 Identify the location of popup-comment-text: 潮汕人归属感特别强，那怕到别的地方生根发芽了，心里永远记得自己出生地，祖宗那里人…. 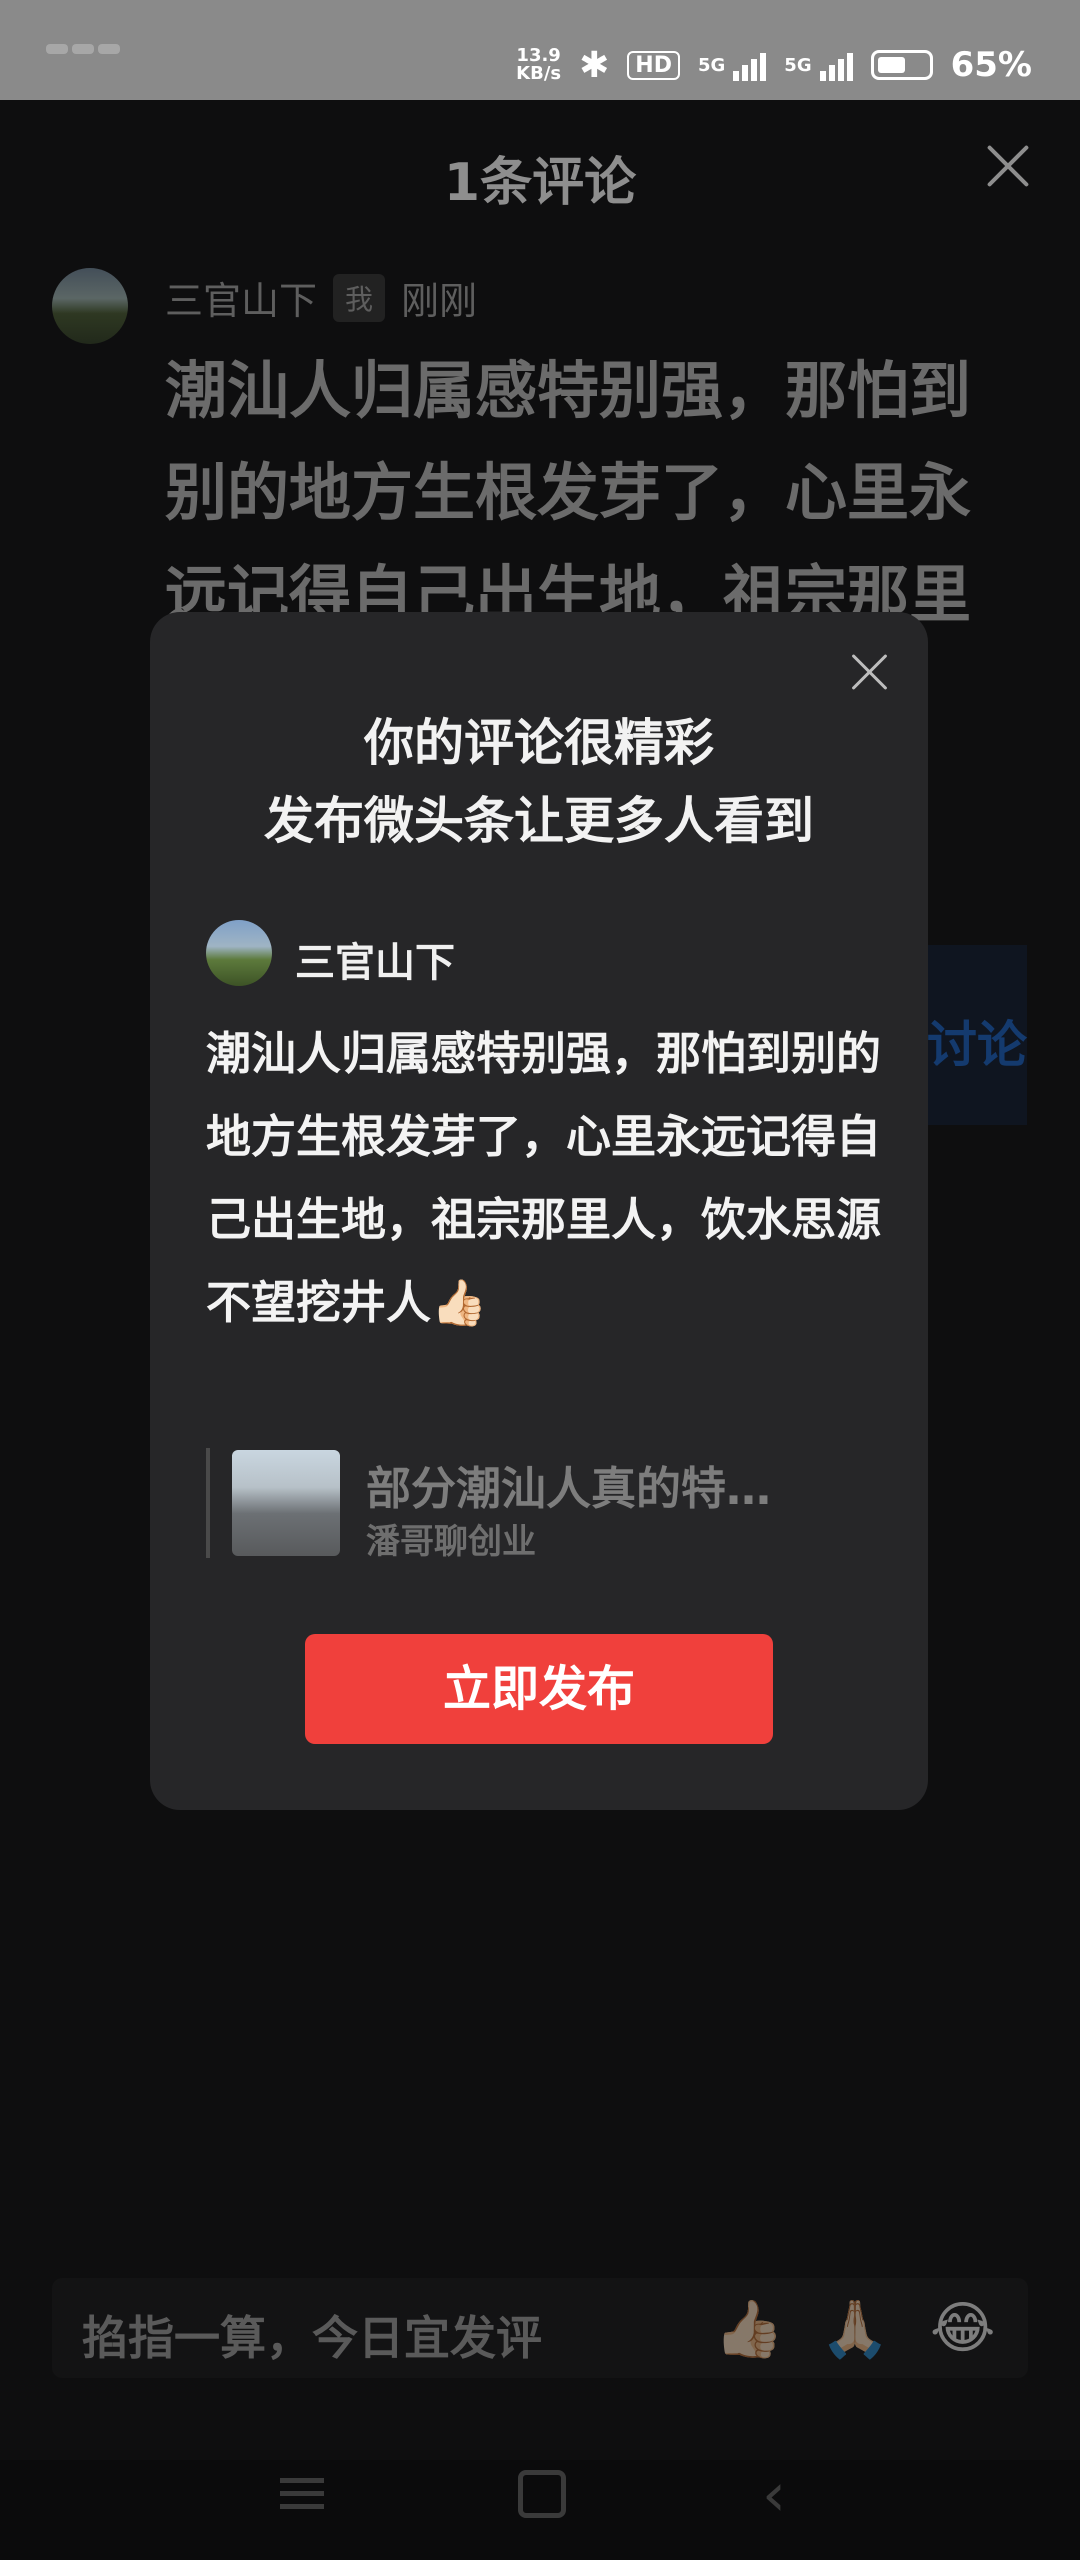
(544, 1178).